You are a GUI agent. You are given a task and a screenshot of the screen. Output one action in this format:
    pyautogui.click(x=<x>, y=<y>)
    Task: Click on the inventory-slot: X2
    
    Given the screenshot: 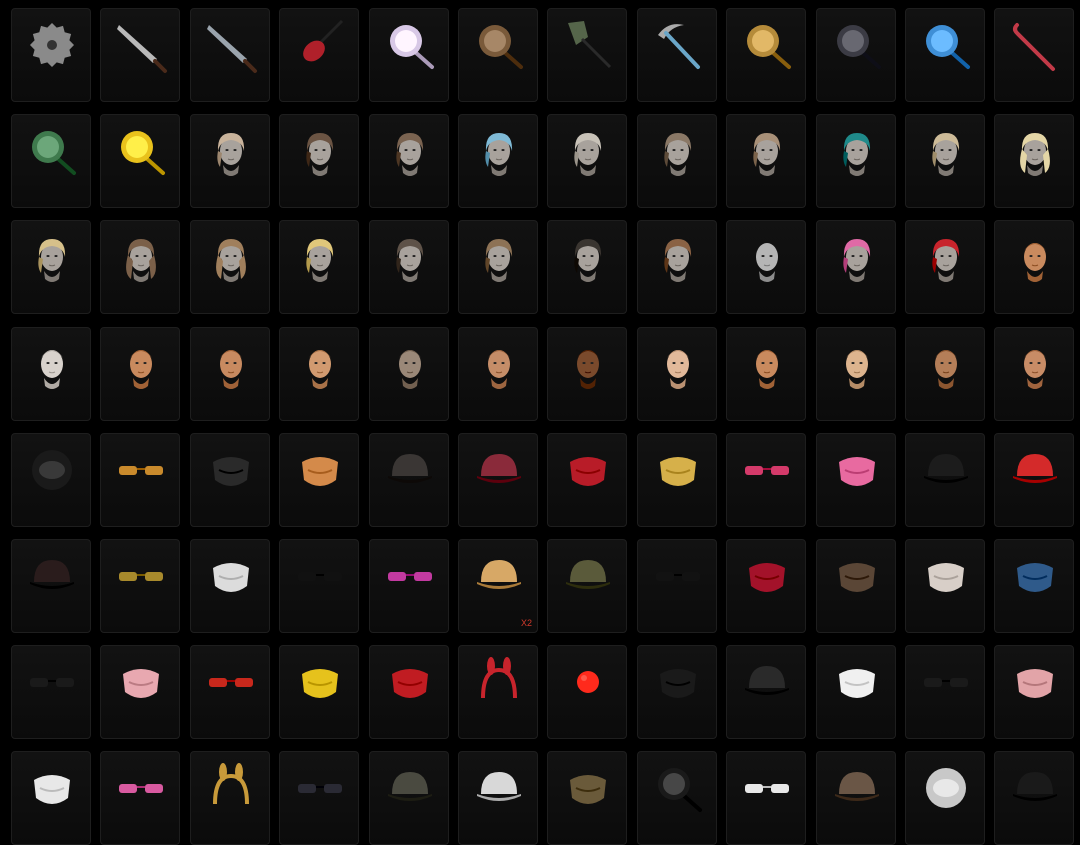 What is the action you would take?
    pyautogui.click(x=497, y=585)
    